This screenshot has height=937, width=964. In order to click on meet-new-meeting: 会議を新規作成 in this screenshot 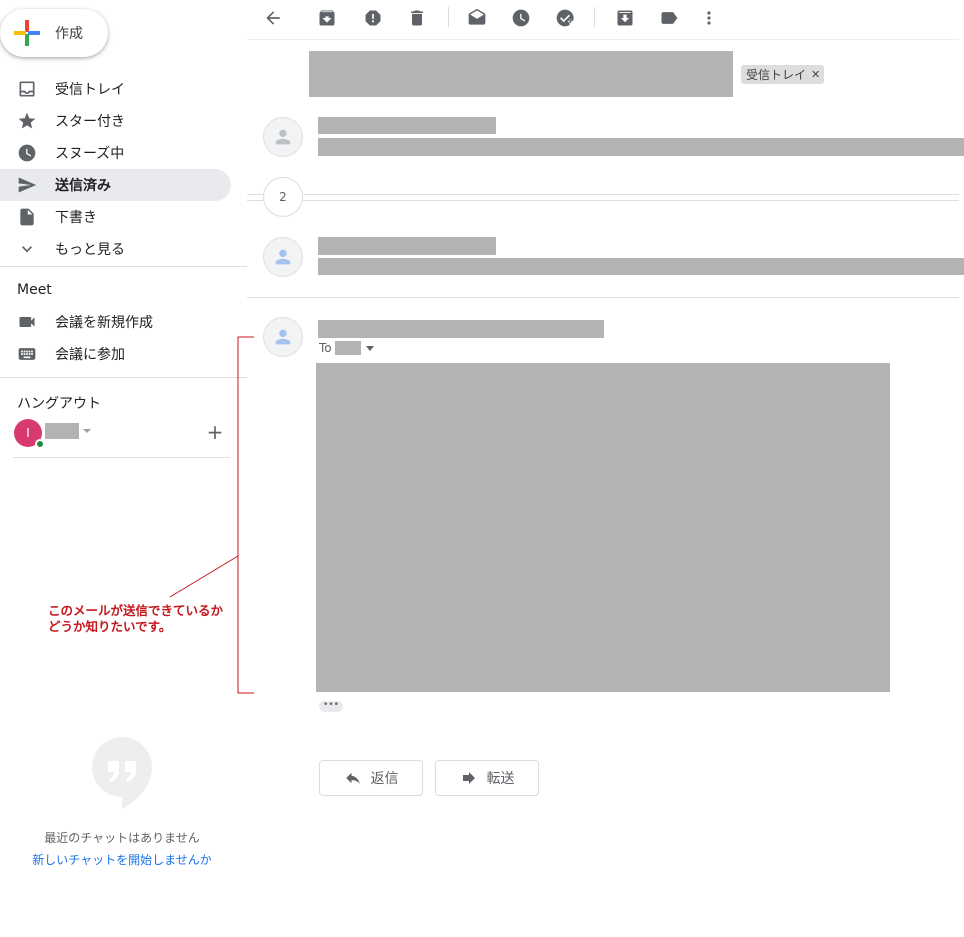, I will do `click(115, 322)`.